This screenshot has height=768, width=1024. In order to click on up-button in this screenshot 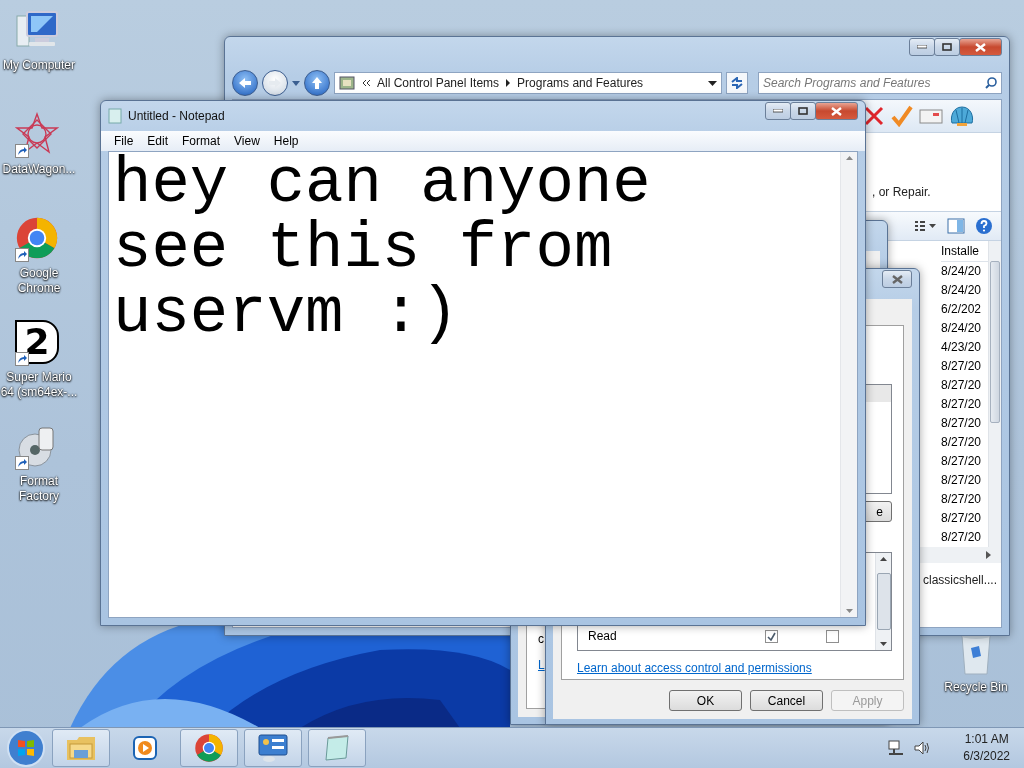, I will do `click(317, 83)`.